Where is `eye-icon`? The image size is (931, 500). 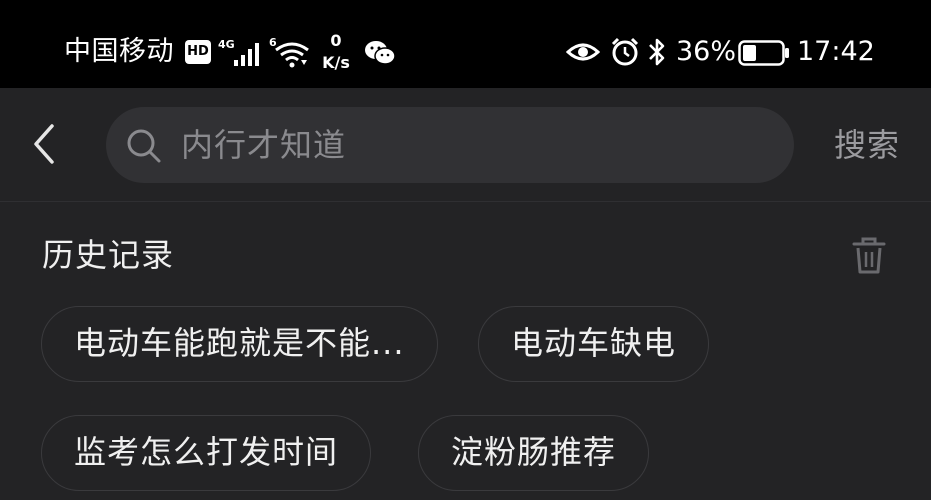
eye-icon is located at coordinates (583, 52).